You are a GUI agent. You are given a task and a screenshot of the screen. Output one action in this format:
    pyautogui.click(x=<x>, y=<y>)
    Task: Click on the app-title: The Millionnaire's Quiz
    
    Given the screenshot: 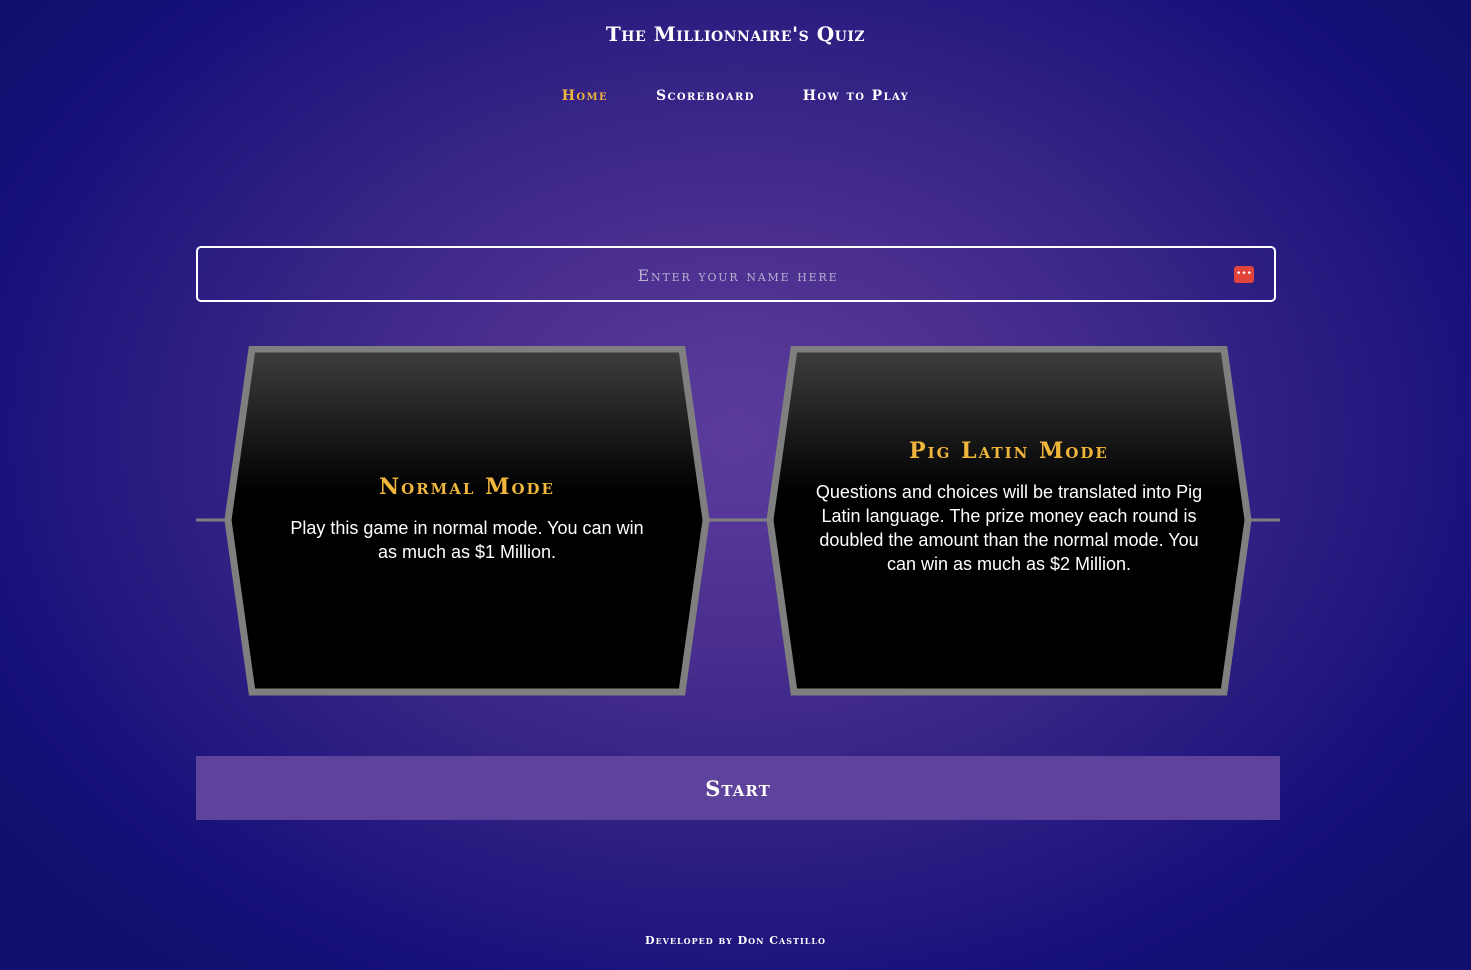 What is the action you would take?
    pyautogui.click(x=735, y=34)
    